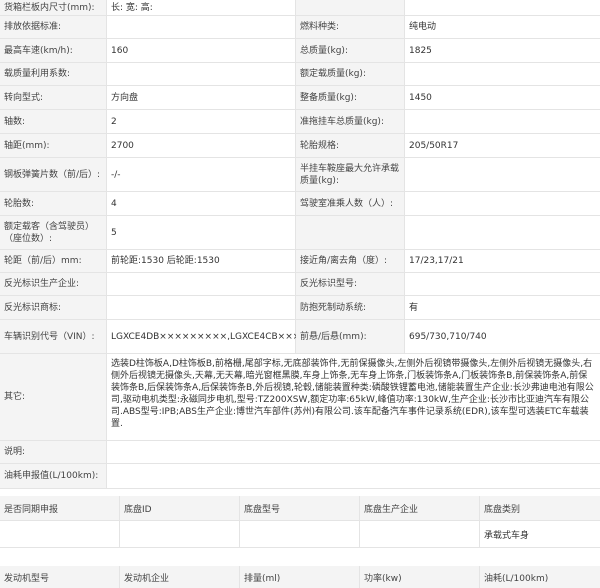 Image resolution: width=600 pixels, height=588 pixels. I want to click on param-value: 17/23,17/21, so click(502, 261).